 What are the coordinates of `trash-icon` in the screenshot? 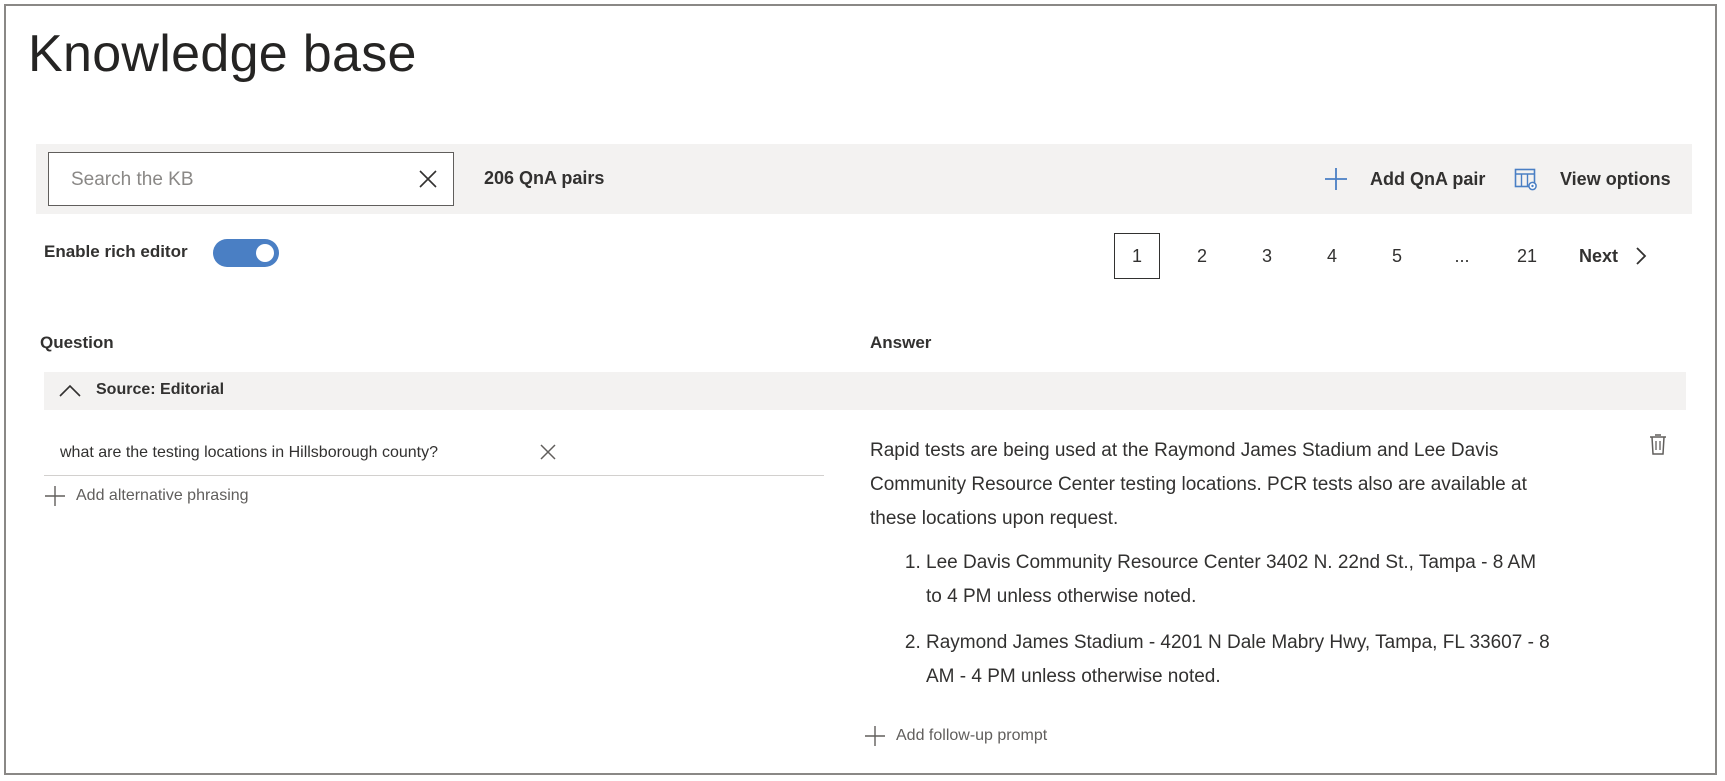 It's located at (1658, 444).